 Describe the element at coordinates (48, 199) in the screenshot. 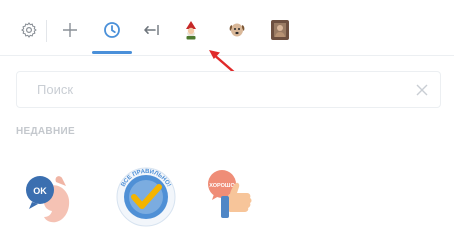

I see `sticker-bubble-hand-image: OK` at that location.